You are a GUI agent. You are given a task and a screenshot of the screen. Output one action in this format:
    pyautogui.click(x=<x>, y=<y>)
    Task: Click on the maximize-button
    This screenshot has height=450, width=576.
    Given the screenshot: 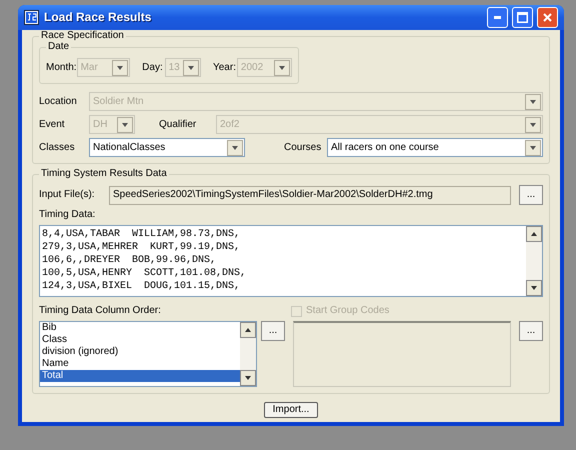 What is the action you would take?
    pyautogui.click(x=522, y=17)
    